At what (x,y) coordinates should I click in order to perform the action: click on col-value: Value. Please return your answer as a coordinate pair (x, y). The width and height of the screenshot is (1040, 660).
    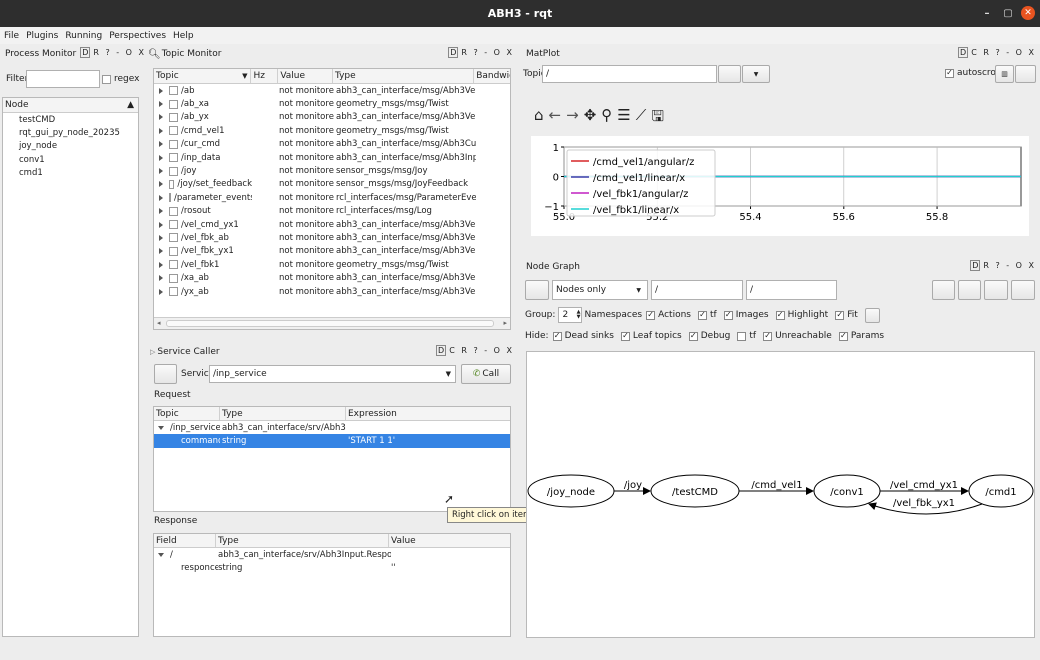
    Looking at the image, I should click on (305, 76).